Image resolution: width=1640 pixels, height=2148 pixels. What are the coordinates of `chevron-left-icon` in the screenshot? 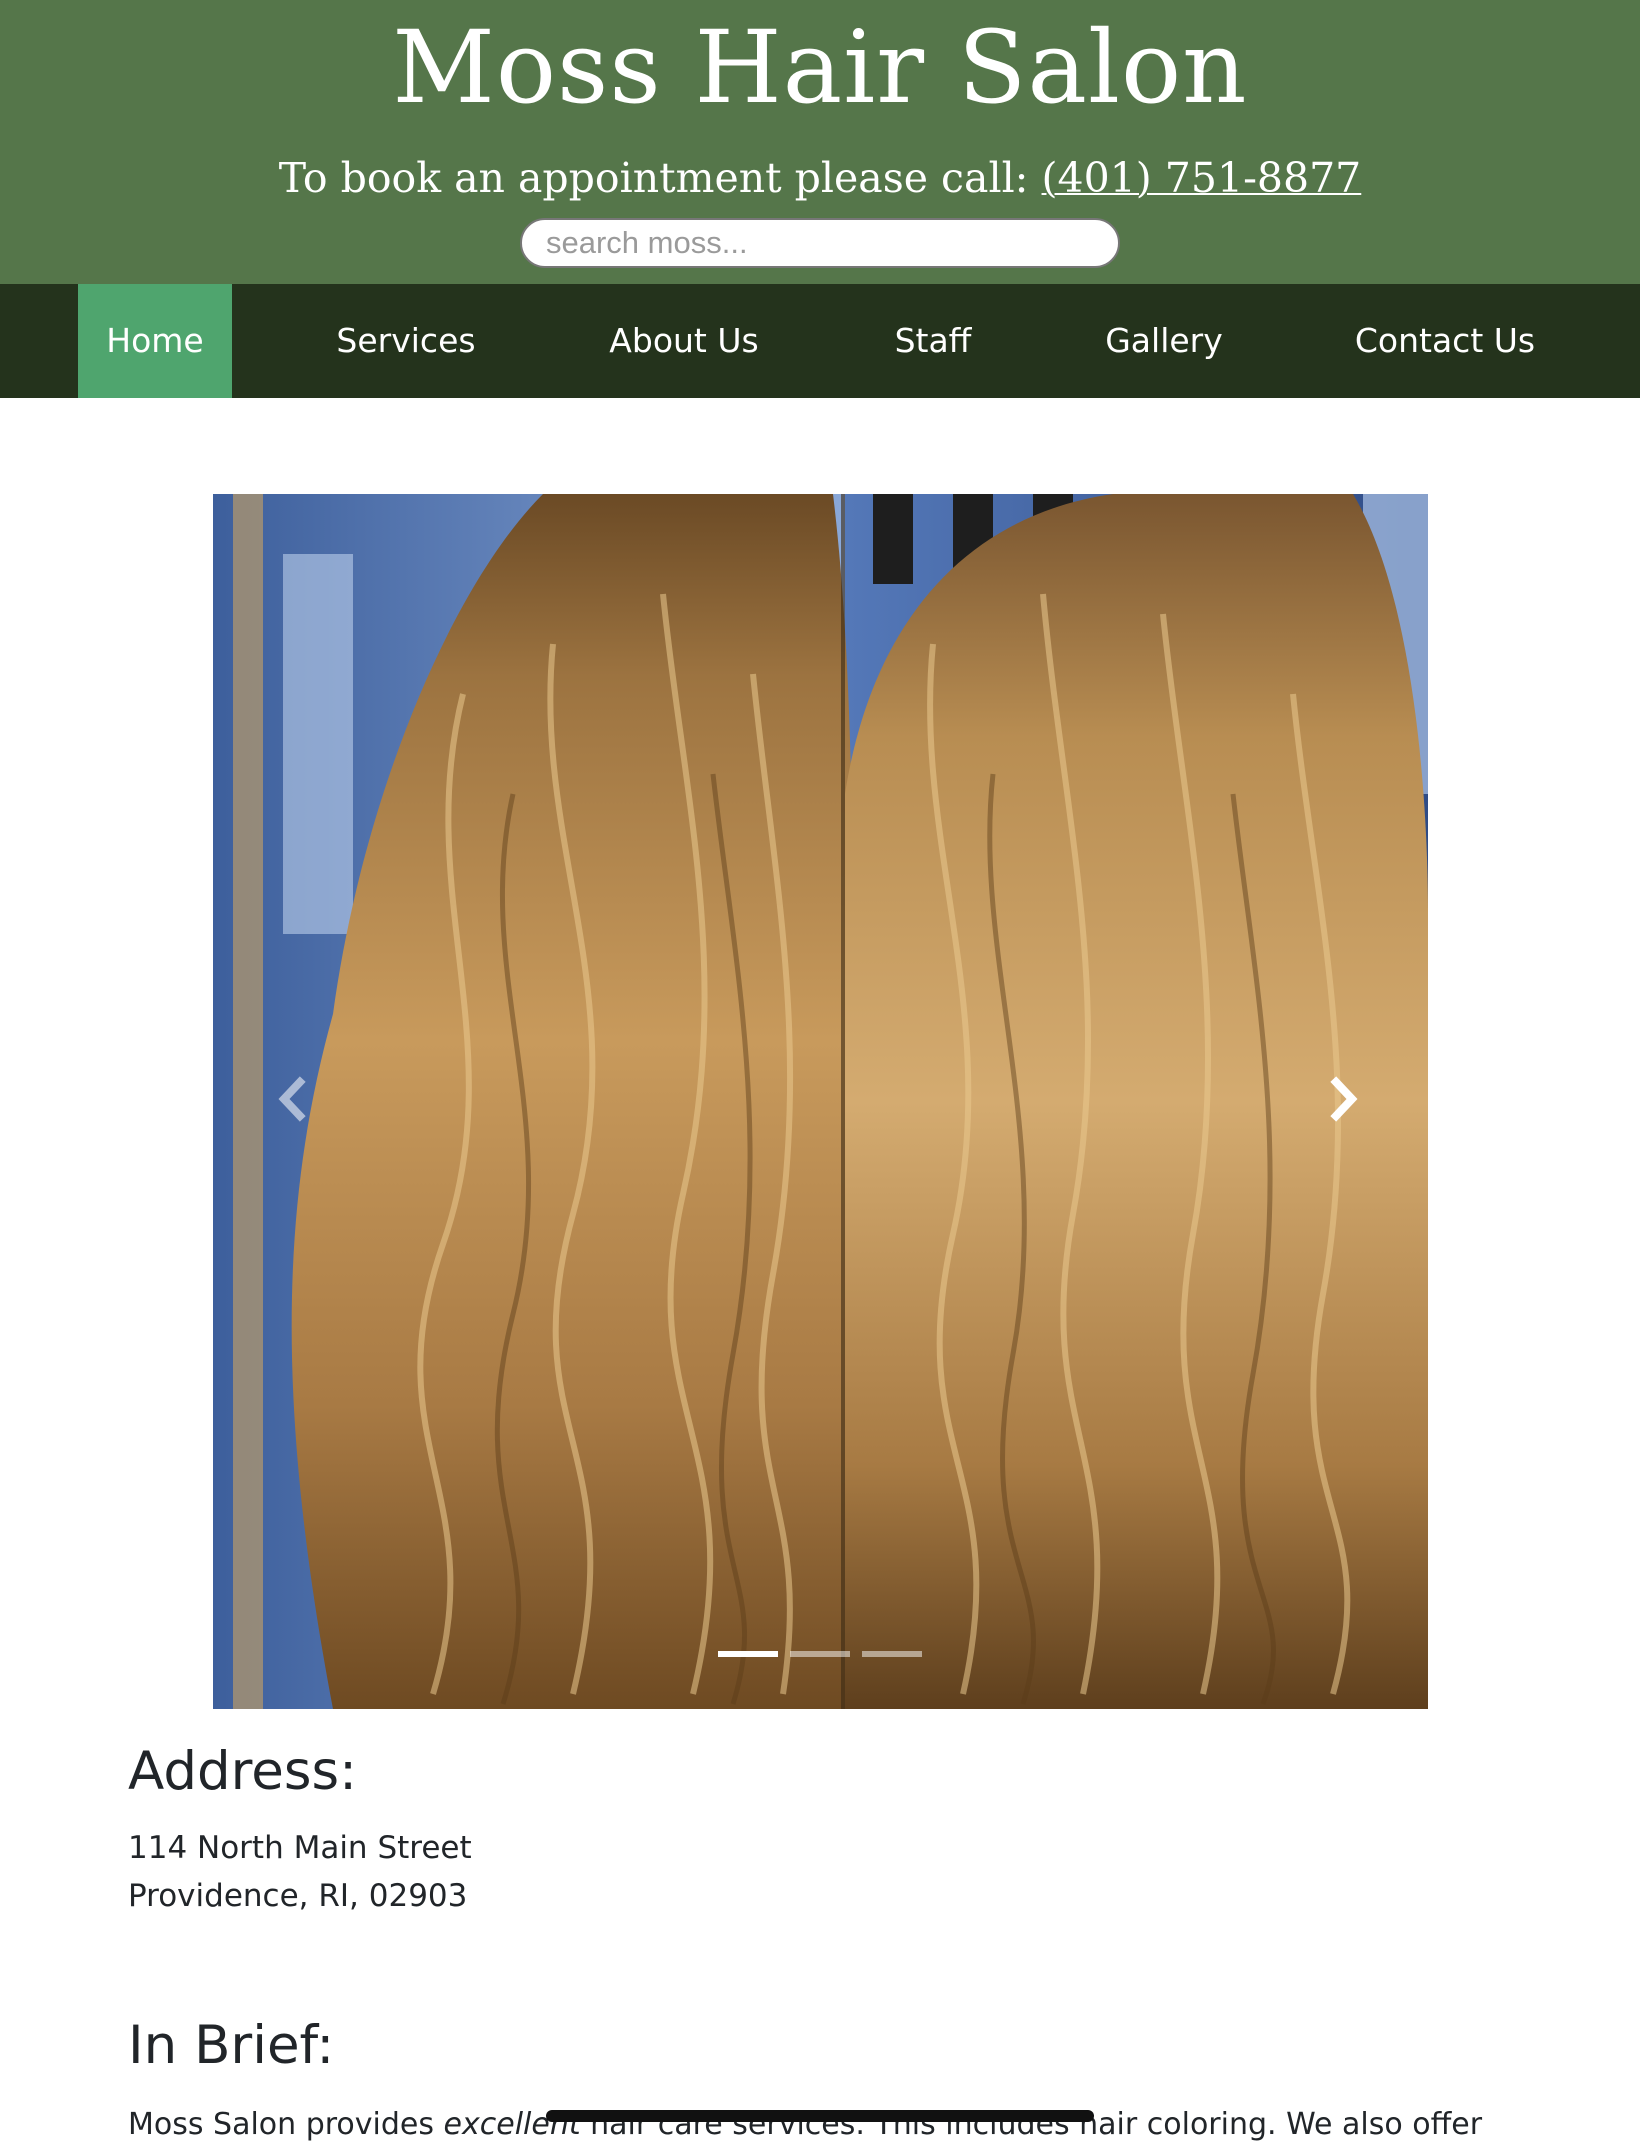 It's located at (293, 1099).